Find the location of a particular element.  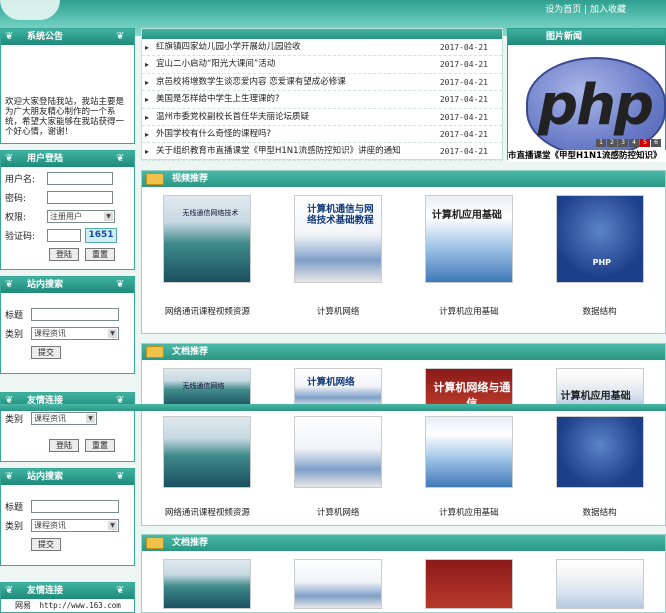

news-header is located at coordinates (322, 34).